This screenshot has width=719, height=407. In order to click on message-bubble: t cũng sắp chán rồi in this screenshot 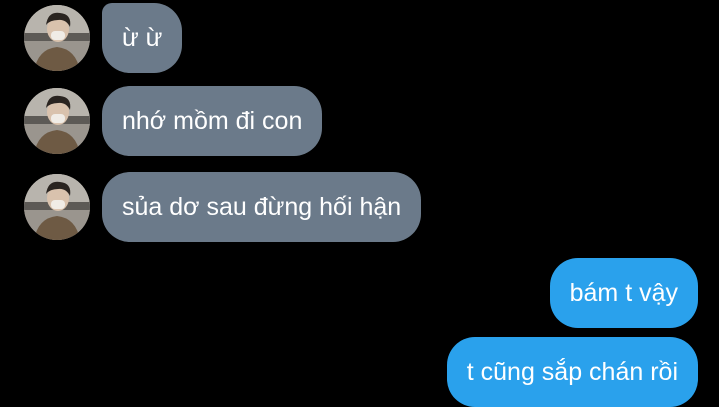, I will do `click(572, 372)`.